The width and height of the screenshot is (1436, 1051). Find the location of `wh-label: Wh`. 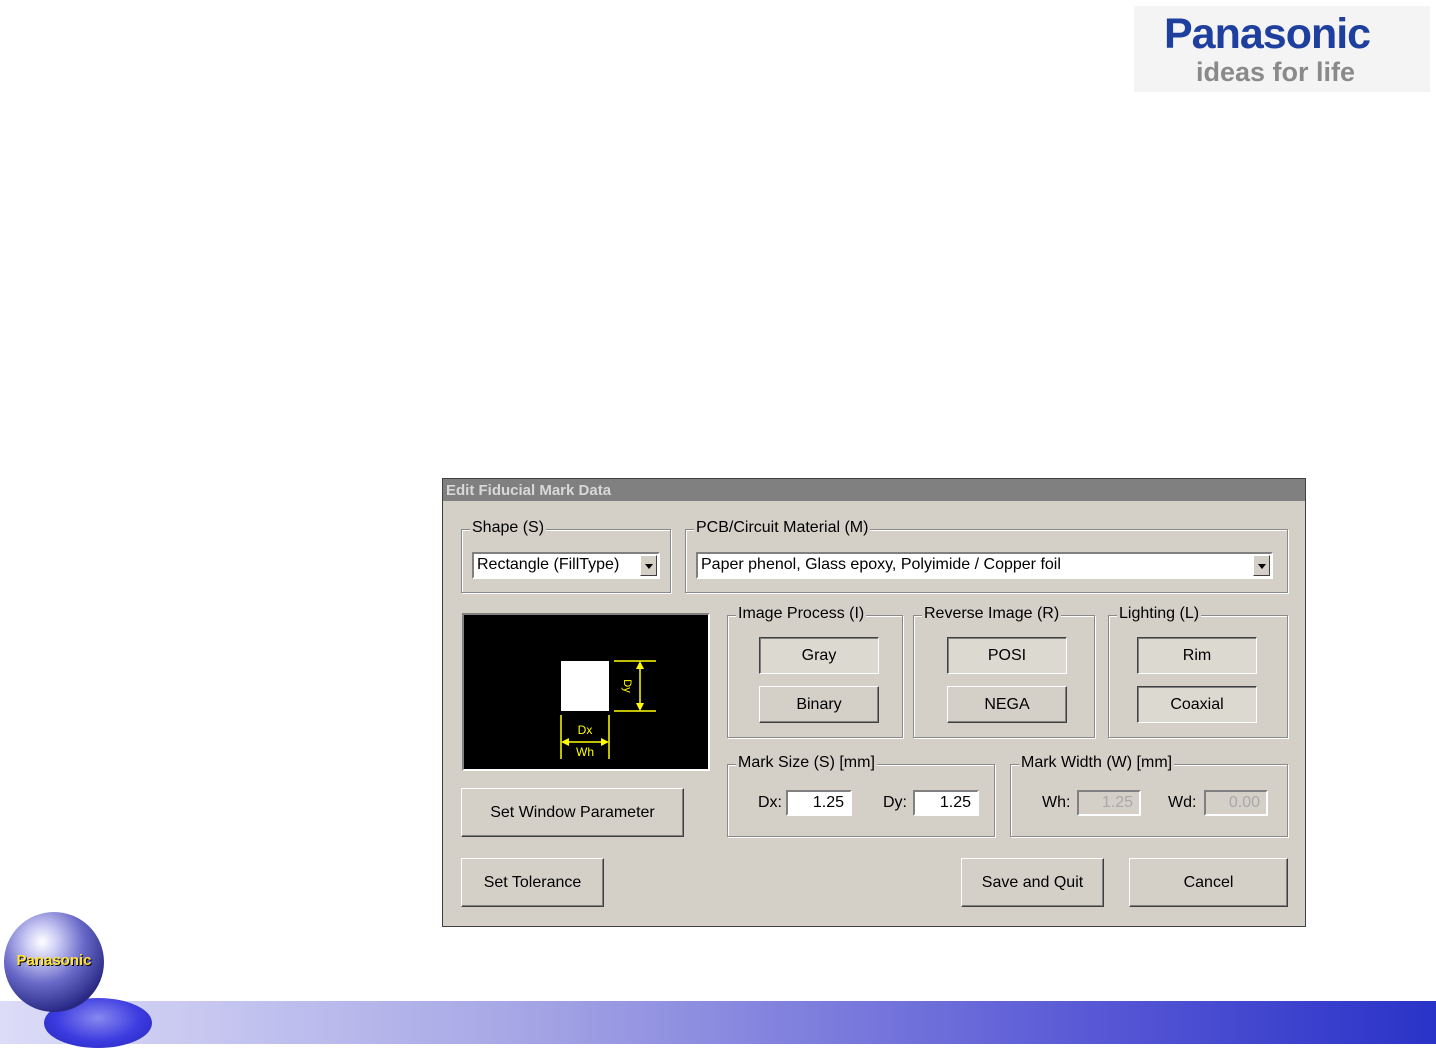

wh-label: Wh is located at coordinates (585, 752).